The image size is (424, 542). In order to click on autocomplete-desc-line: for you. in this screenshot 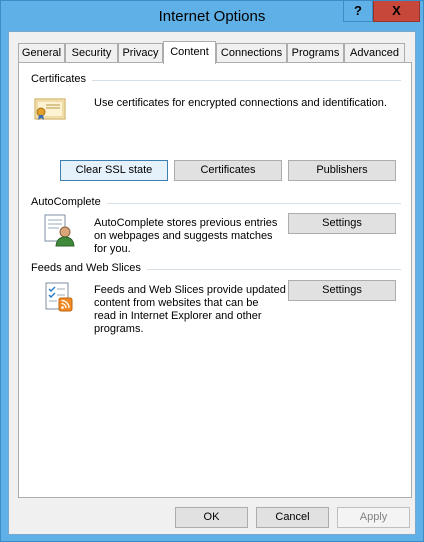, I will do `click(112, 249)`.